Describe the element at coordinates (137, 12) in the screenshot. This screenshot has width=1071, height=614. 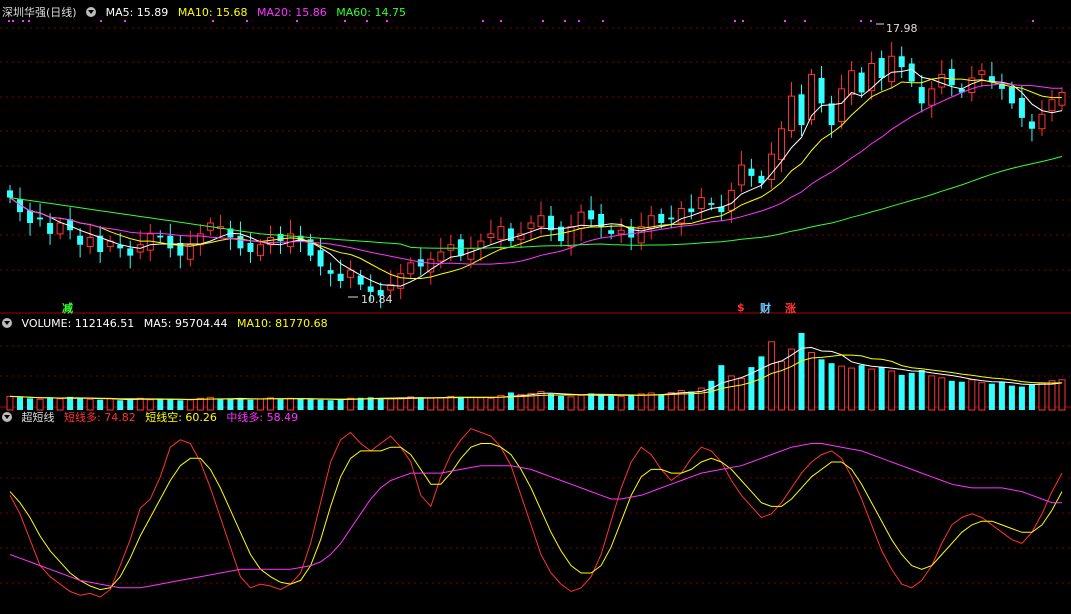
I see `ma5-label: MA5: 15.89` at that location.